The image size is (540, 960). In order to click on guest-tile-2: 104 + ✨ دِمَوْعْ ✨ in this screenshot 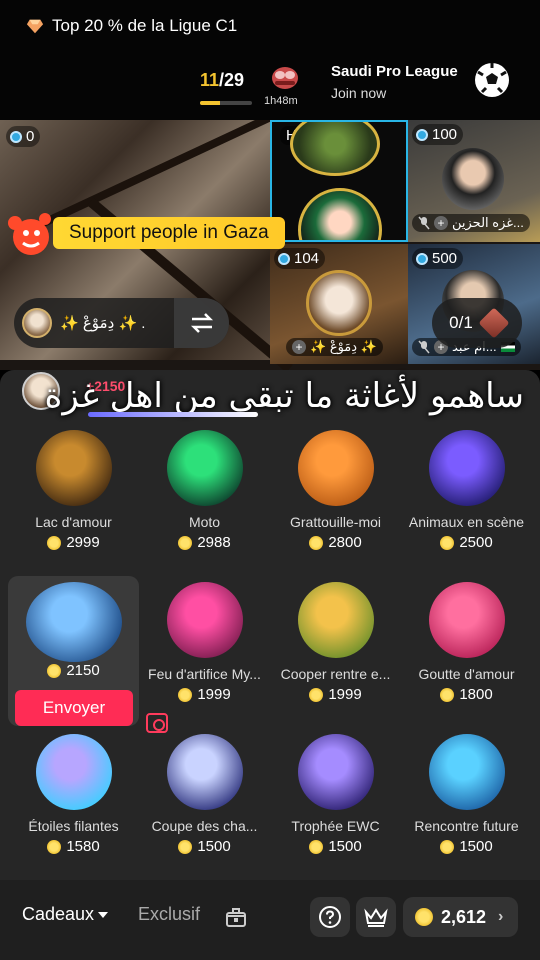, I will do `click(339, 304)`.